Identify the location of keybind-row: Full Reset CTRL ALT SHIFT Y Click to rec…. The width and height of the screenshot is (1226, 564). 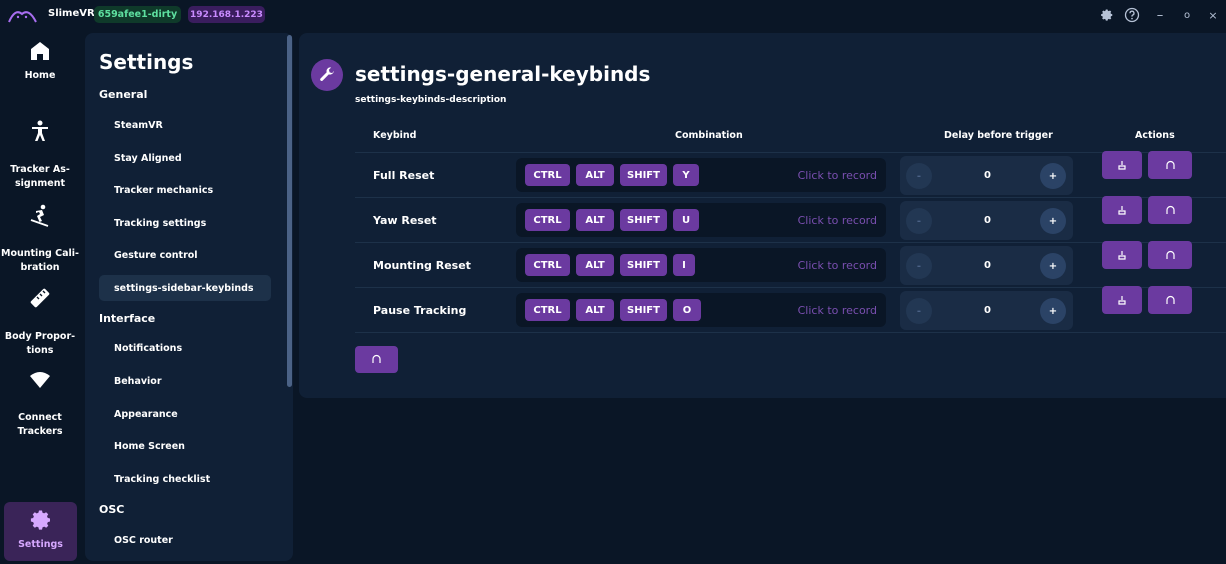
(790, 174).